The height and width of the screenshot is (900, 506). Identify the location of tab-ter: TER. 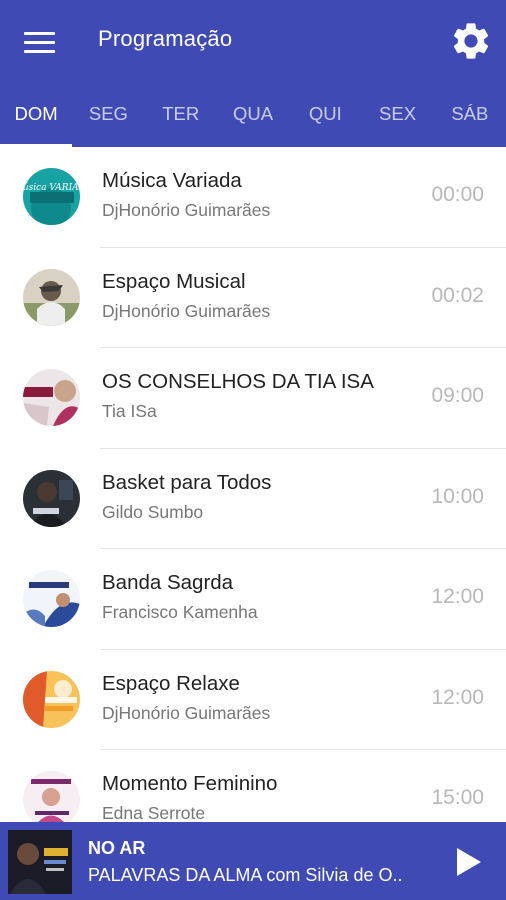
(181, 115).